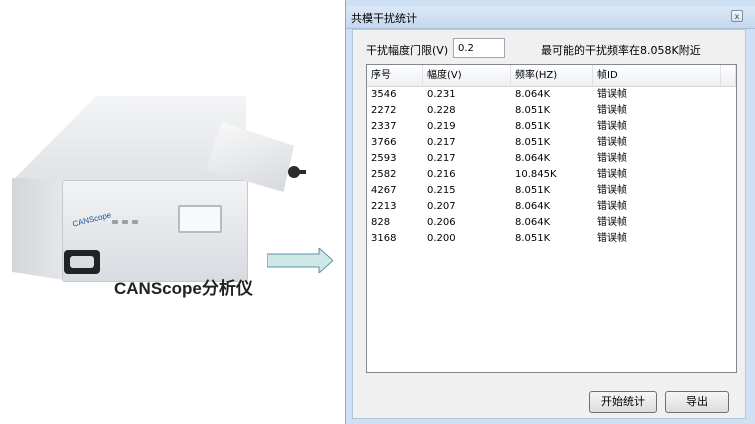 The image size is (755, 424). I want to click on table-row: 3546 0.231 8.064K 错误帧, so click(551, 95).